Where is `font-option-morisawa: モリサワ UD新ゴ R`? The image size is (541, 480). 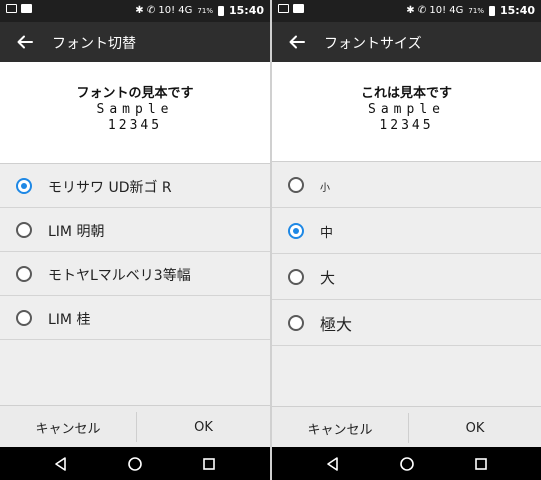 font-option-morisawa: モリサワ UD新ゴ R is located at coordinates (135, 186).